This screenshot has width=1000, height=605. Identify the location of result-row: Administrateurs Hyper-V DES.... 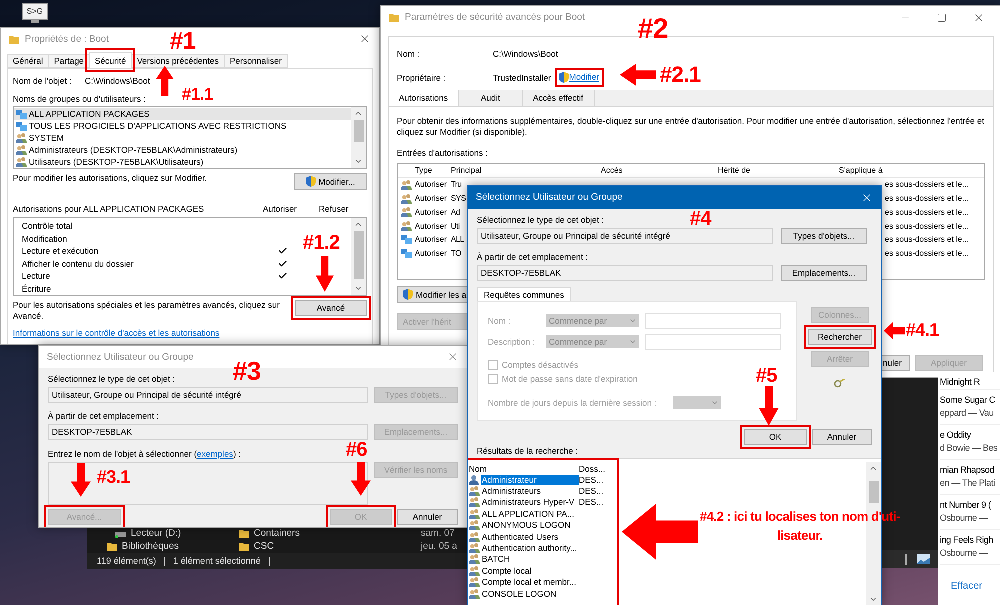
(542, 502).